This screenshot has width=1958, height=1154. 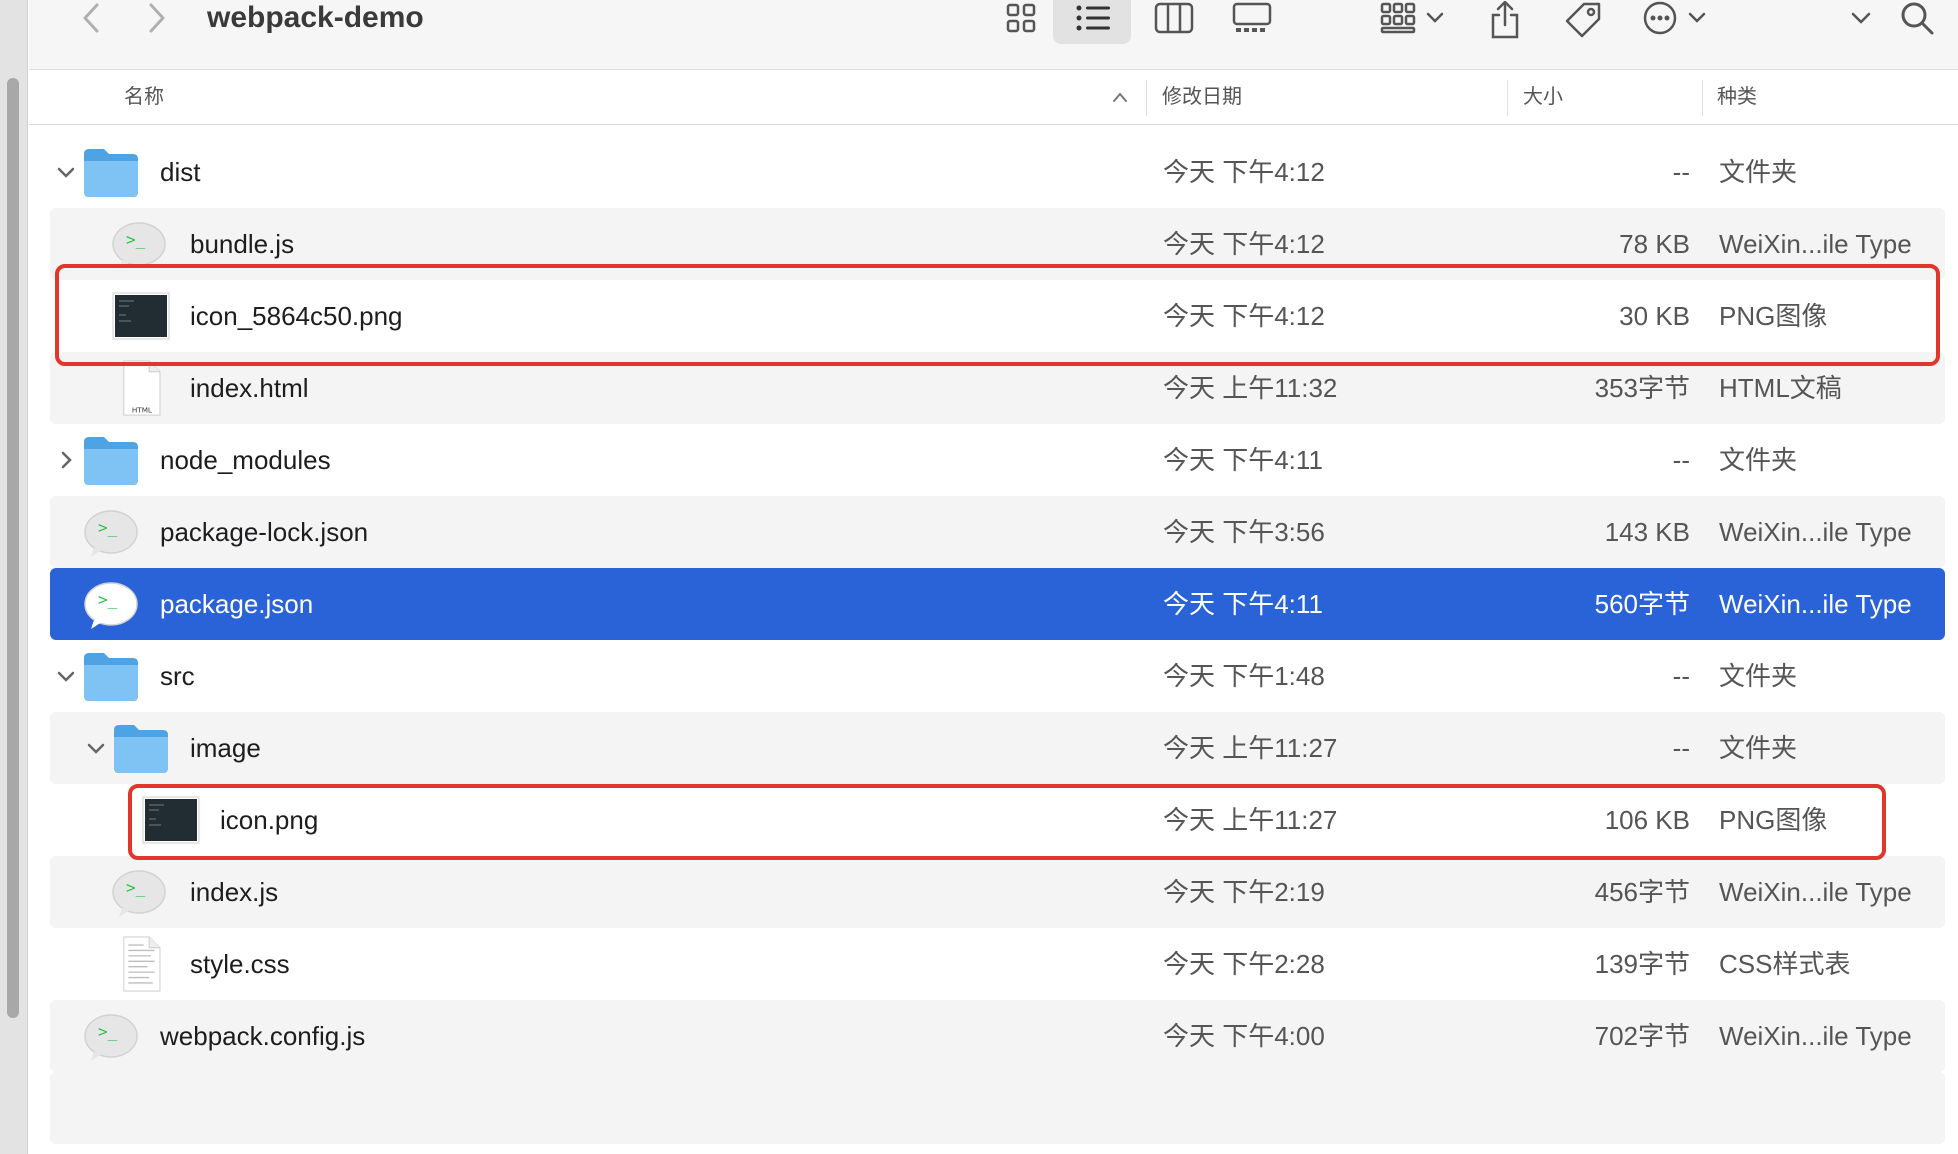 What do you see at coordinates (142, 409) in the screenshot?
I see `svg-text: HTML` at bounding box center [142, 409].